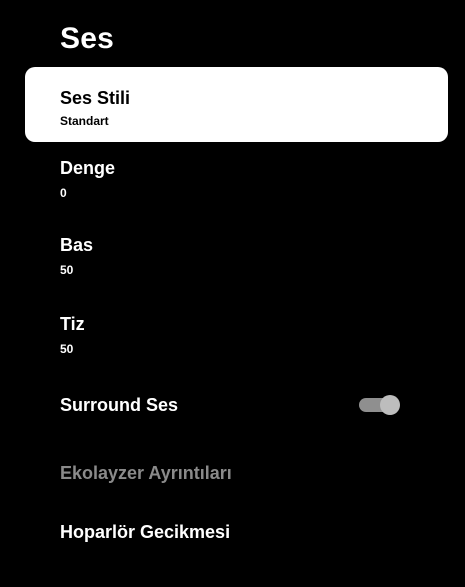 Image resolution: width=465 pixels, height=587 pixels. What do you see at coordinates (88, 168) in the screenshot?
I see `menu-item-label: Denge` at bounding box center [88, 168].